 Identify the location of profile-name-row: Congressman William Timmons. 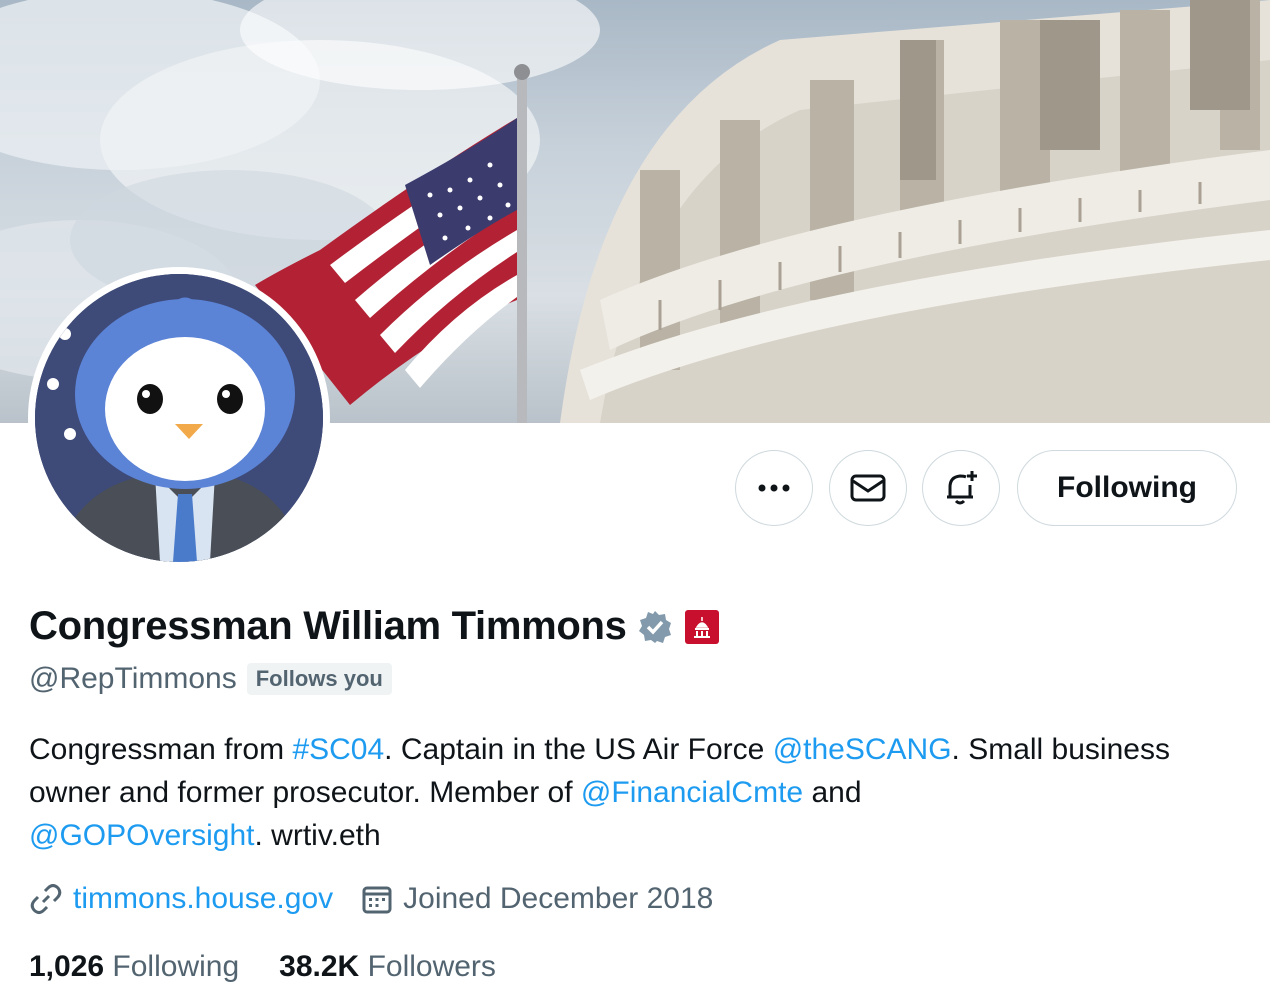
(374, 626).